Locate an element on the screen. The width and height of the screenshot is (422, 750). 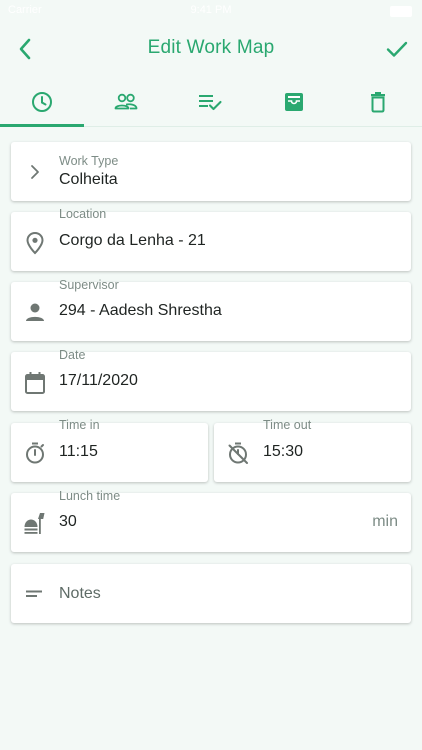
supervisor-value: 294 - Aadesh Shrestha is located at coordinates (140, 310).